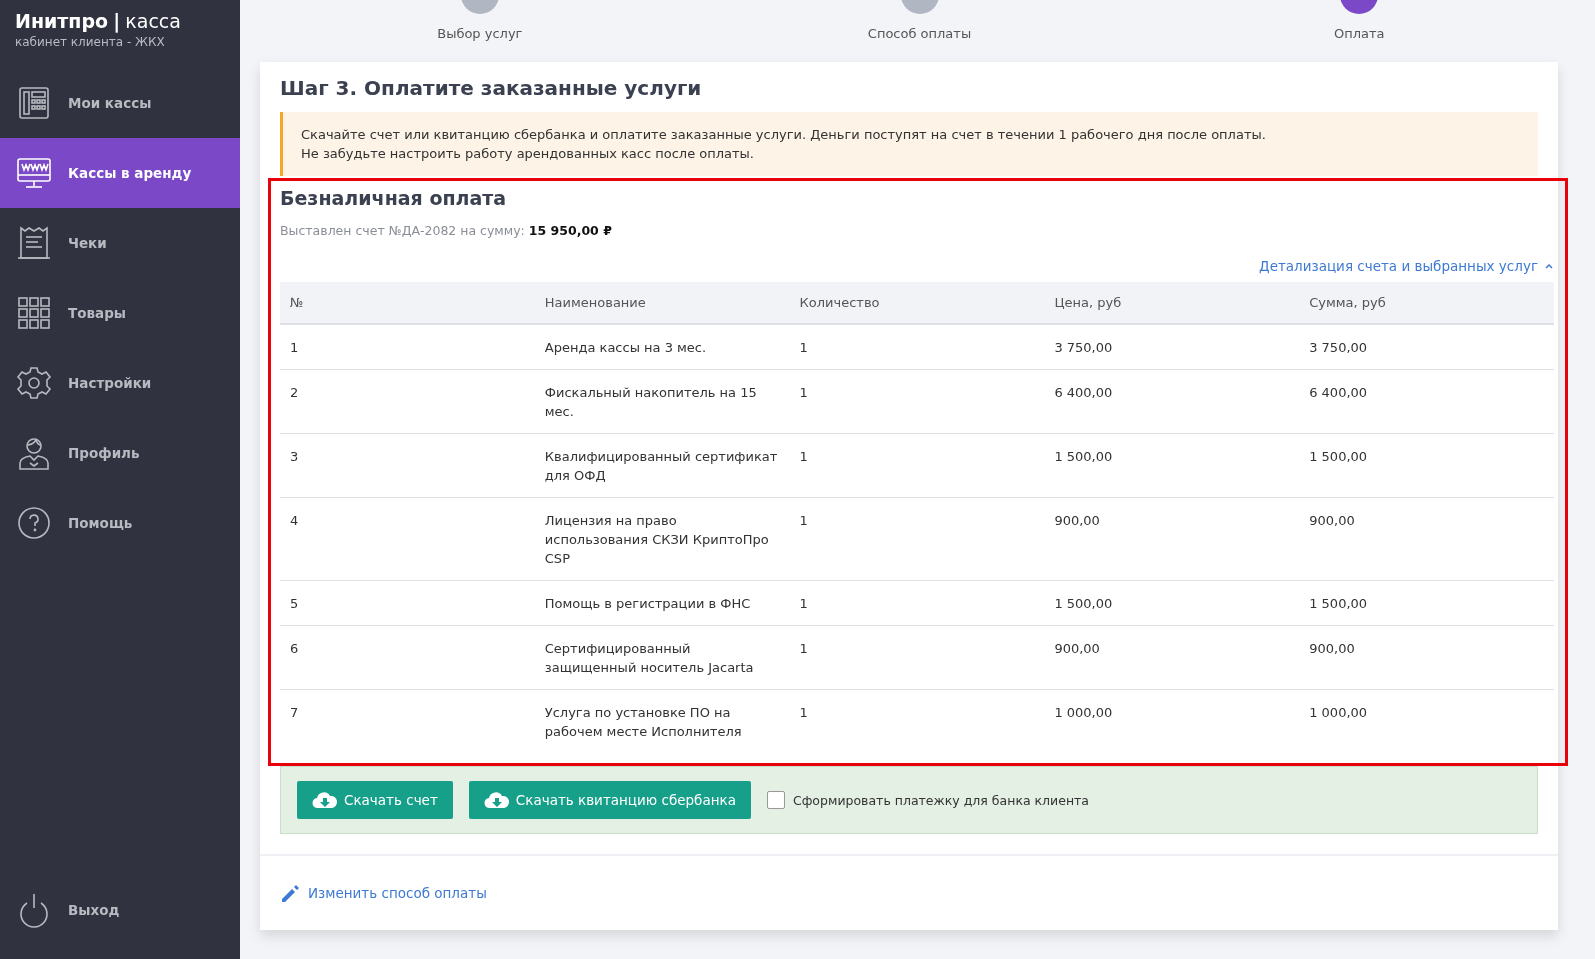 The width and height of the screenshot is (1595, 959). Describe the element at coordinates (1172, 303) in the screenshot. I see `column-header: Цена, руб` at that location.